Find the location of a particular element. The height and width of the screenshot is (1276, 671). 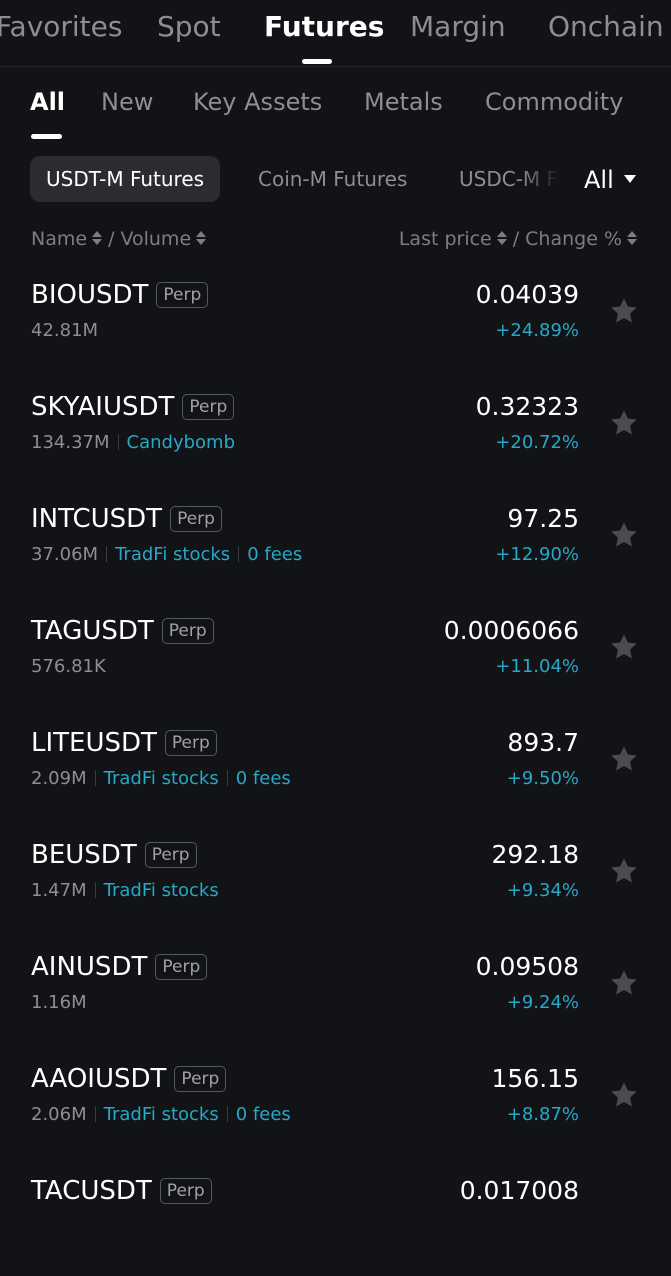

volume-value: 2.09M is located at coordinates (59, 778).